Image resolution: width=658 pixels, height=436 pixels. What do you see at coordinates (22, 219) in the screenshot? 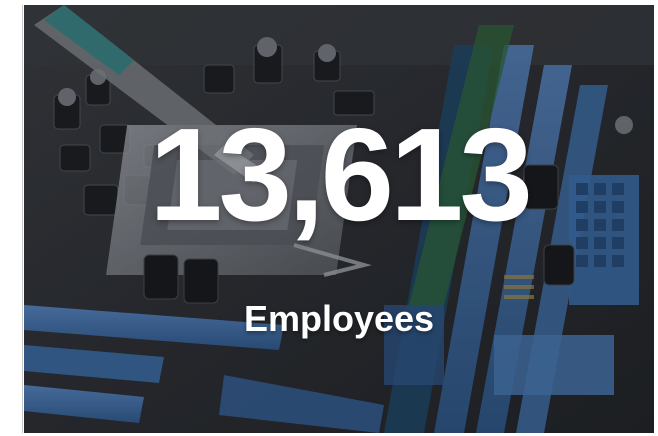
I see `left-border` at bounding box center [22, 219].